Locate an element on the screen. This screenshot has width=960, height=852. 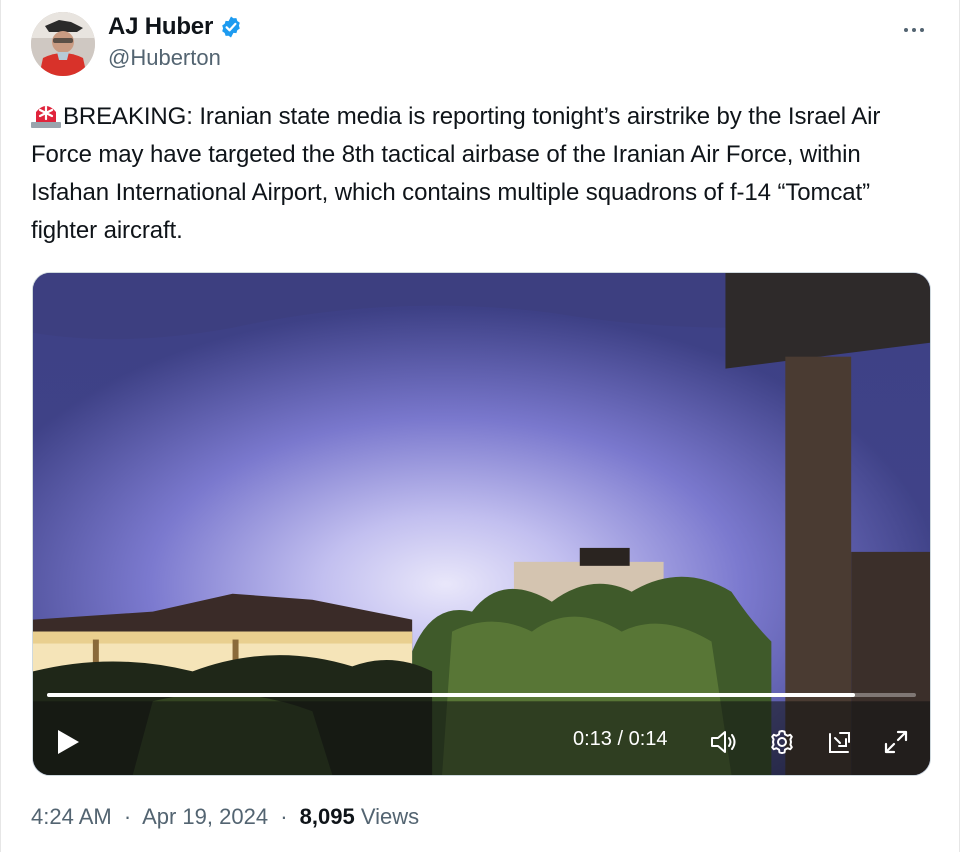
volume-button is located at coordinates (725, 742).